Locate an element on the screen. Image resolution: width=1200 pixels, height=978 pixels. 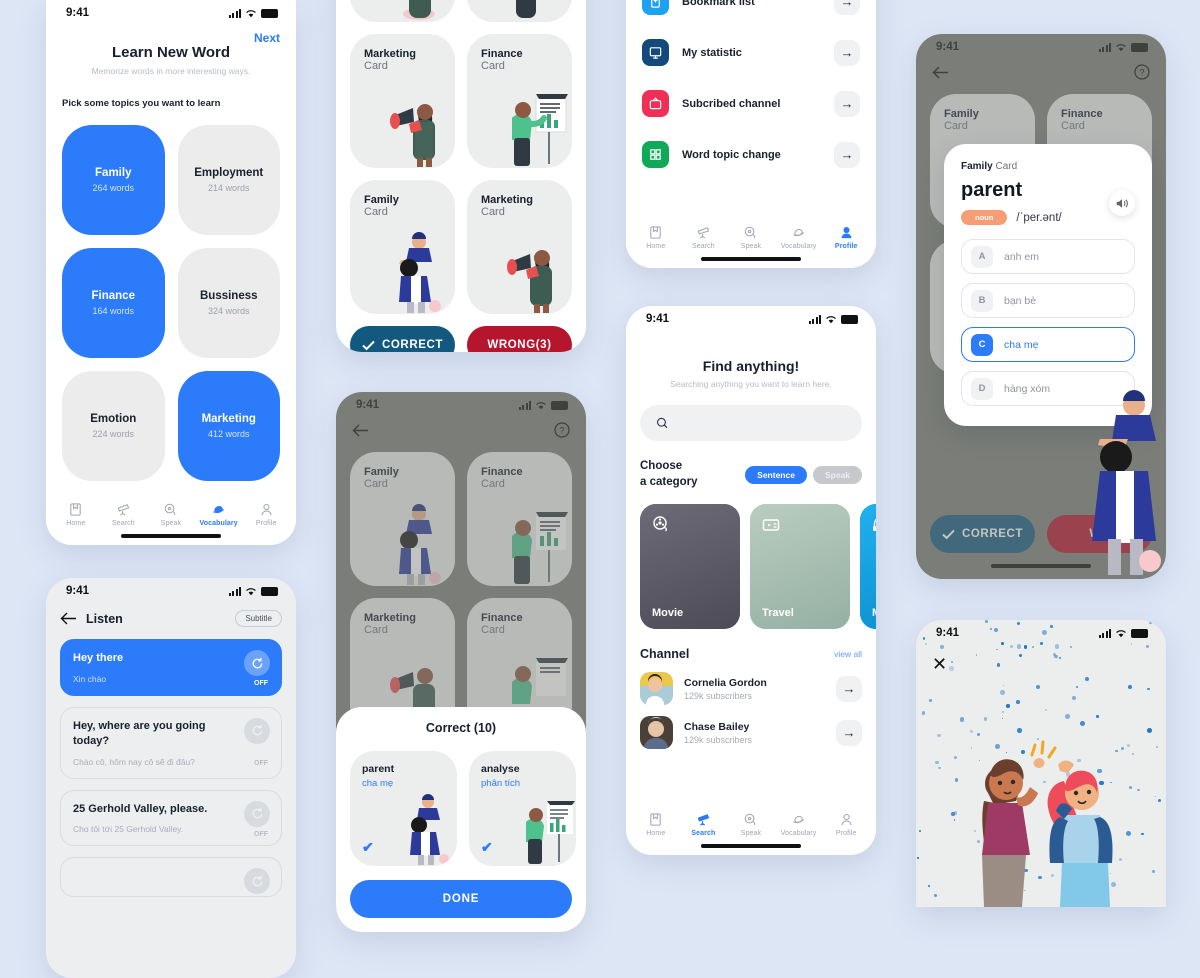
category-name: Movie is located at coordinates (668, 613).